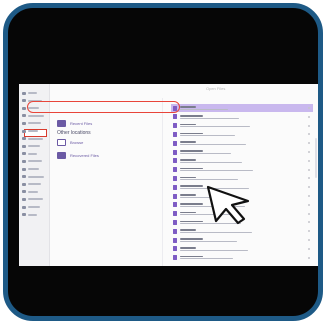  What do you see at coordinates (84, 155) in the screenshot?
I see `recovered-files-label: Recovered Files` at bounding box center [84, 155].